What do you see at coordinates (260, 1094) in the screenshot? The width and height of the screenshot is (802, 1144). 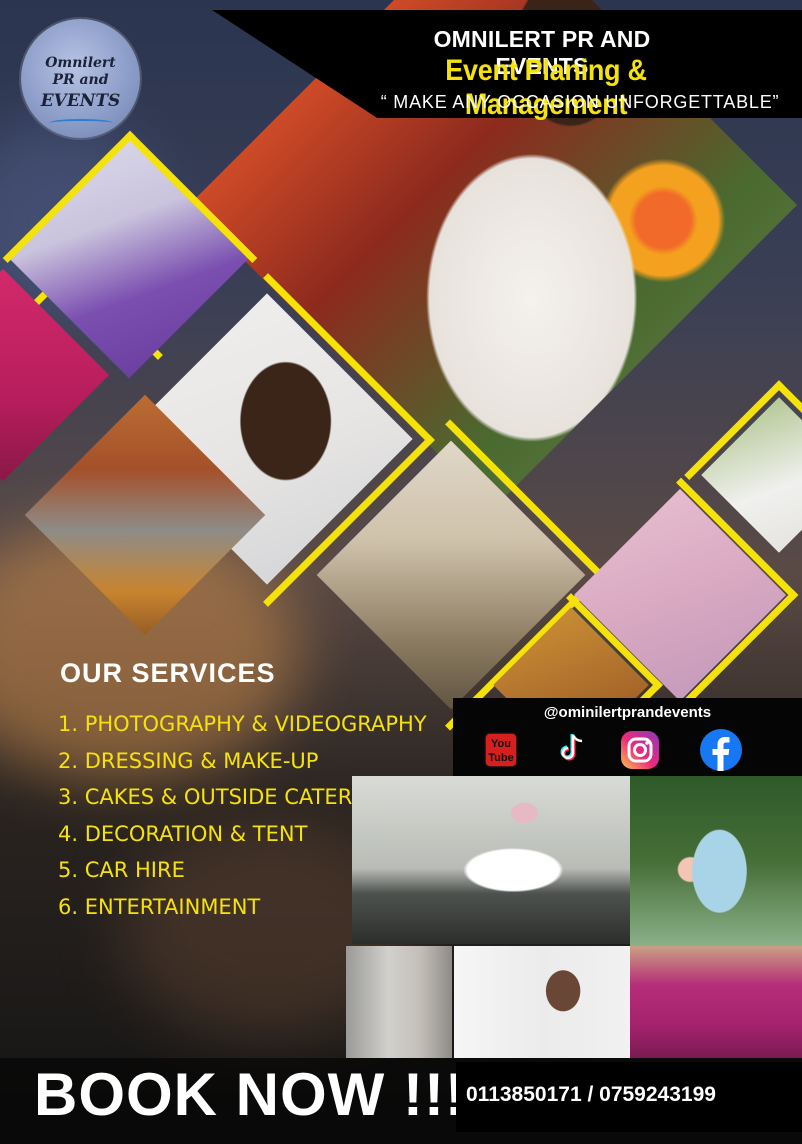 I see `book-now-button: BOOK NOW !!!:` at bounding box center [260, 1094].